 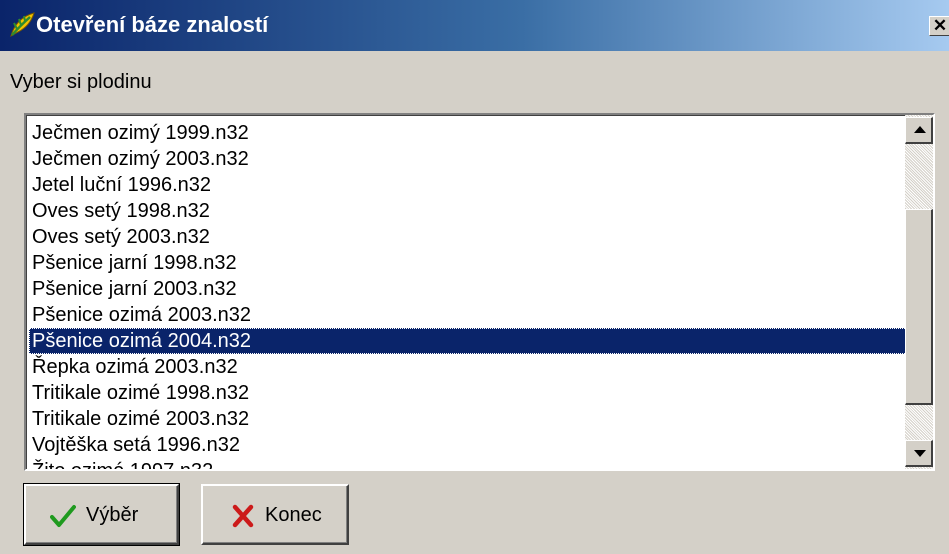 I want to click on scroll-up-button, so click(x=919, y=130).